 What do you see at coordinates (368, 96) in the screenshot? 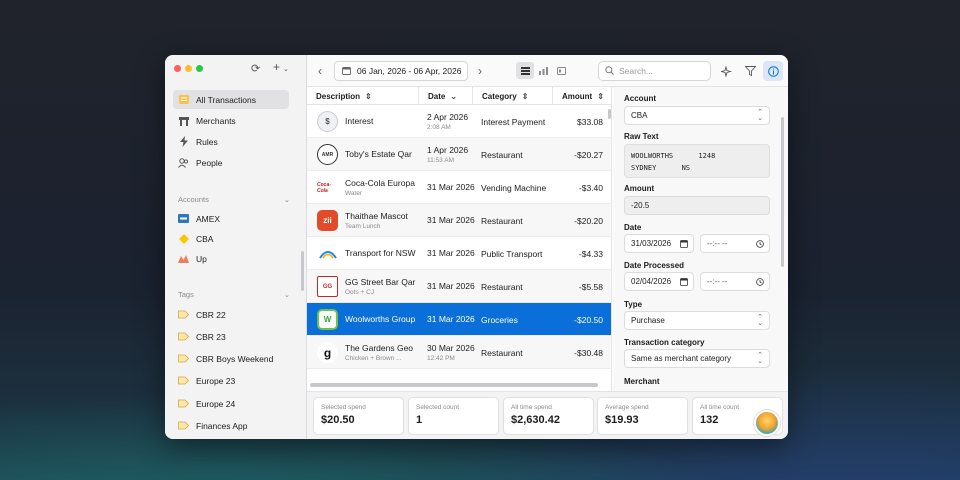
I see `sort-icon: ⇕` at bounding box center [368, 96].